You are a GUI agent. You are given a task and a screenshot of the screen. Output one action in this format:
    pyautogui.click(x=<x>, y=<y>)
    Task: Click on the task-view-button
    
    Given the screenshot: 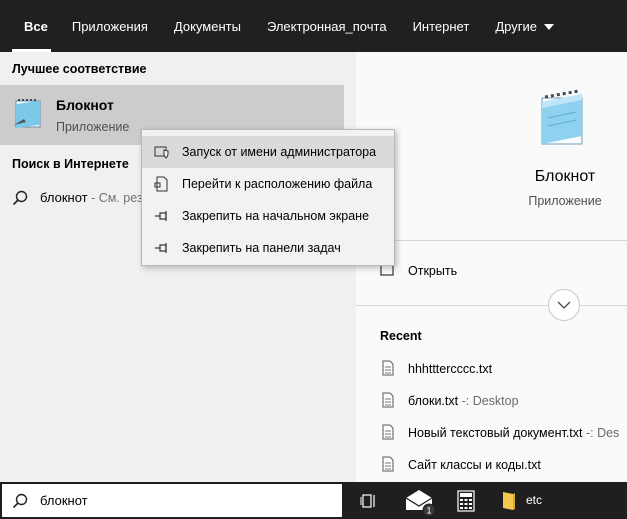 What is the action you would take?
    pyautogui.click(x=369, y=500)
    